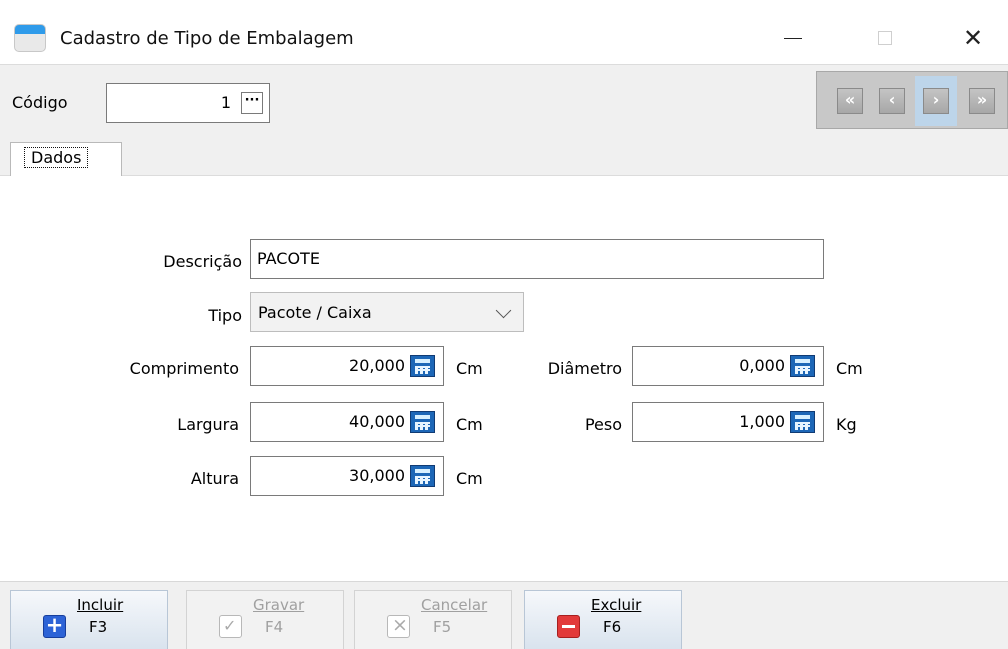 This screenshot has height=649, width=1008. I want to click on previous-record-button: ‹, so click(892, 101).